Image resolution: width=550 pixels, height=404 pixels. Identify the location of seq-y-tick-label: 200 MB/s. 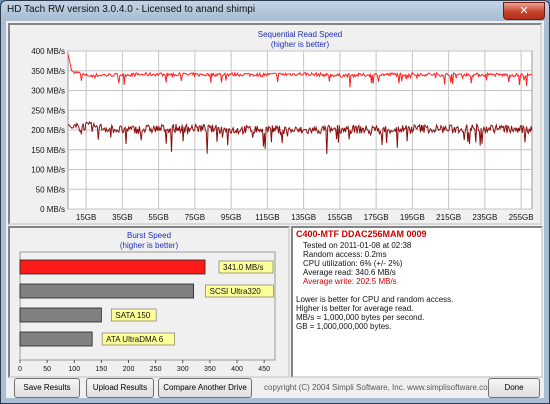
(48, 130).